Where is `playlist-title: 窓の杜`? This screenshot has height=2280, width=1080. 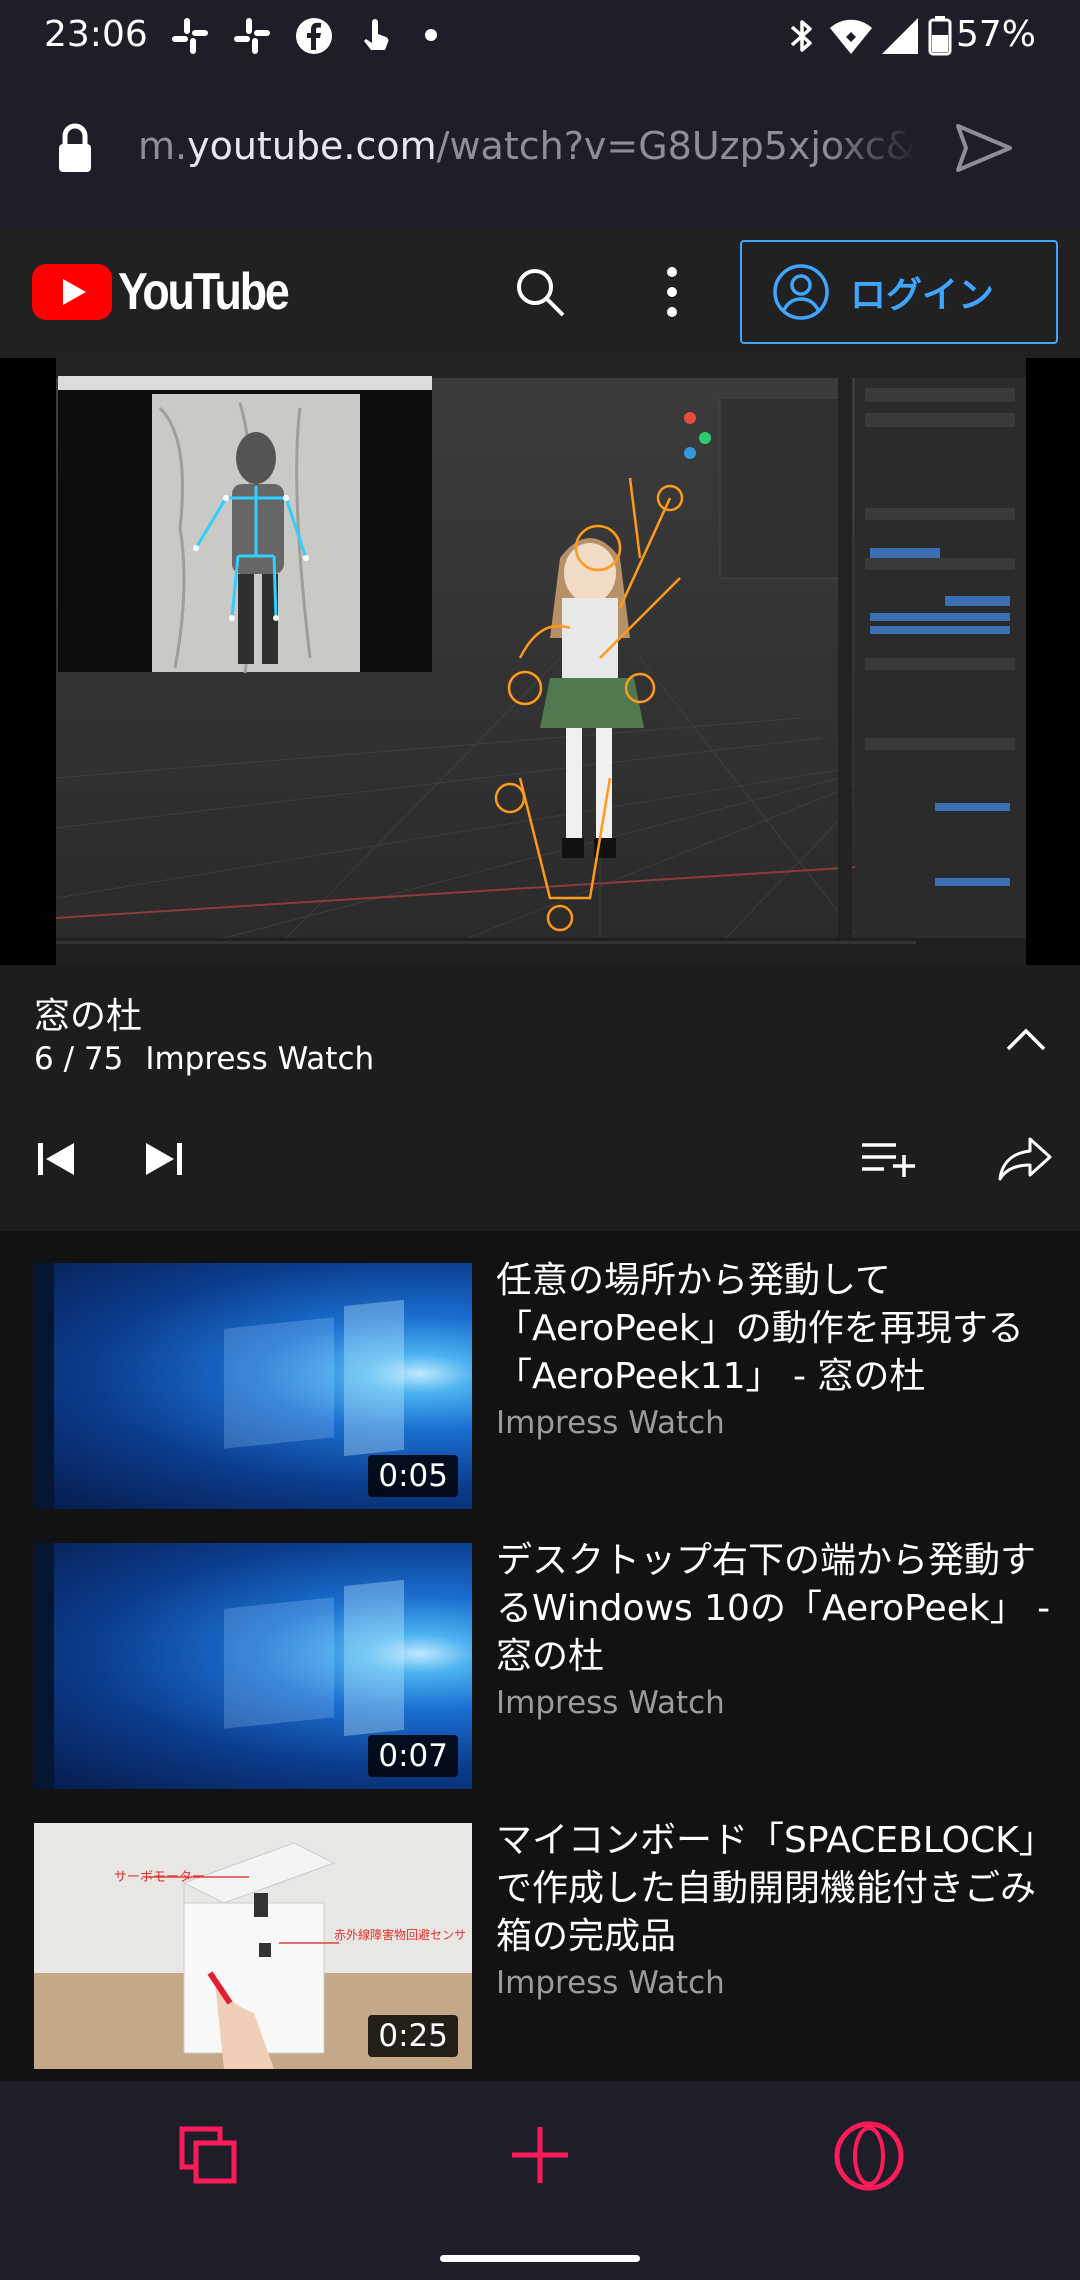 playlist-title: 窓の杜 is located at coordinates (88, 1013).